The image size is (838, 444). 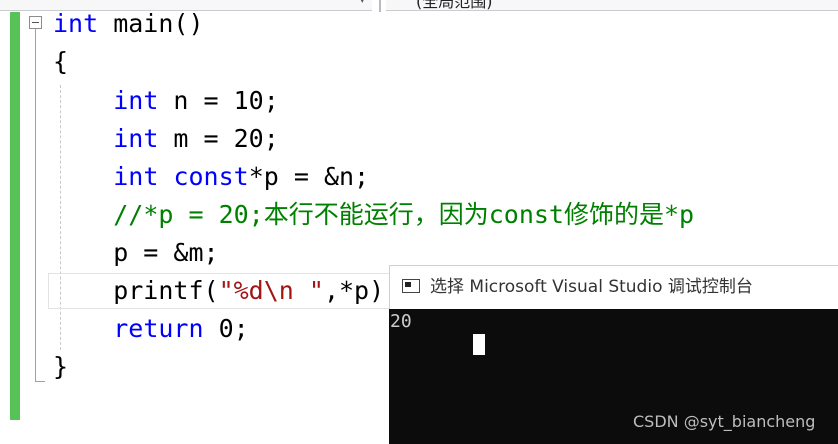 I want to click on code-token-plain: *p = &n;, so click(x=309, y=176).